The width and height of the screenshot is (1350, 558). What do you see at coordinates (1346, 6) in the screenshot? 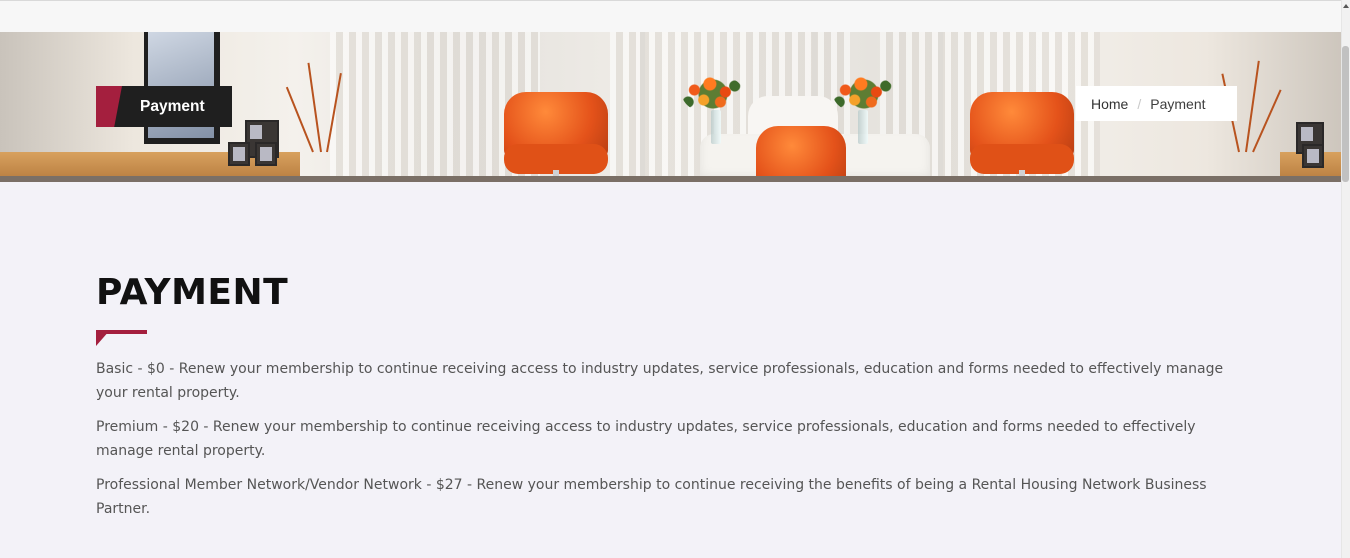
I see `scroll-up-icon` at bounding box center [1346, 6].